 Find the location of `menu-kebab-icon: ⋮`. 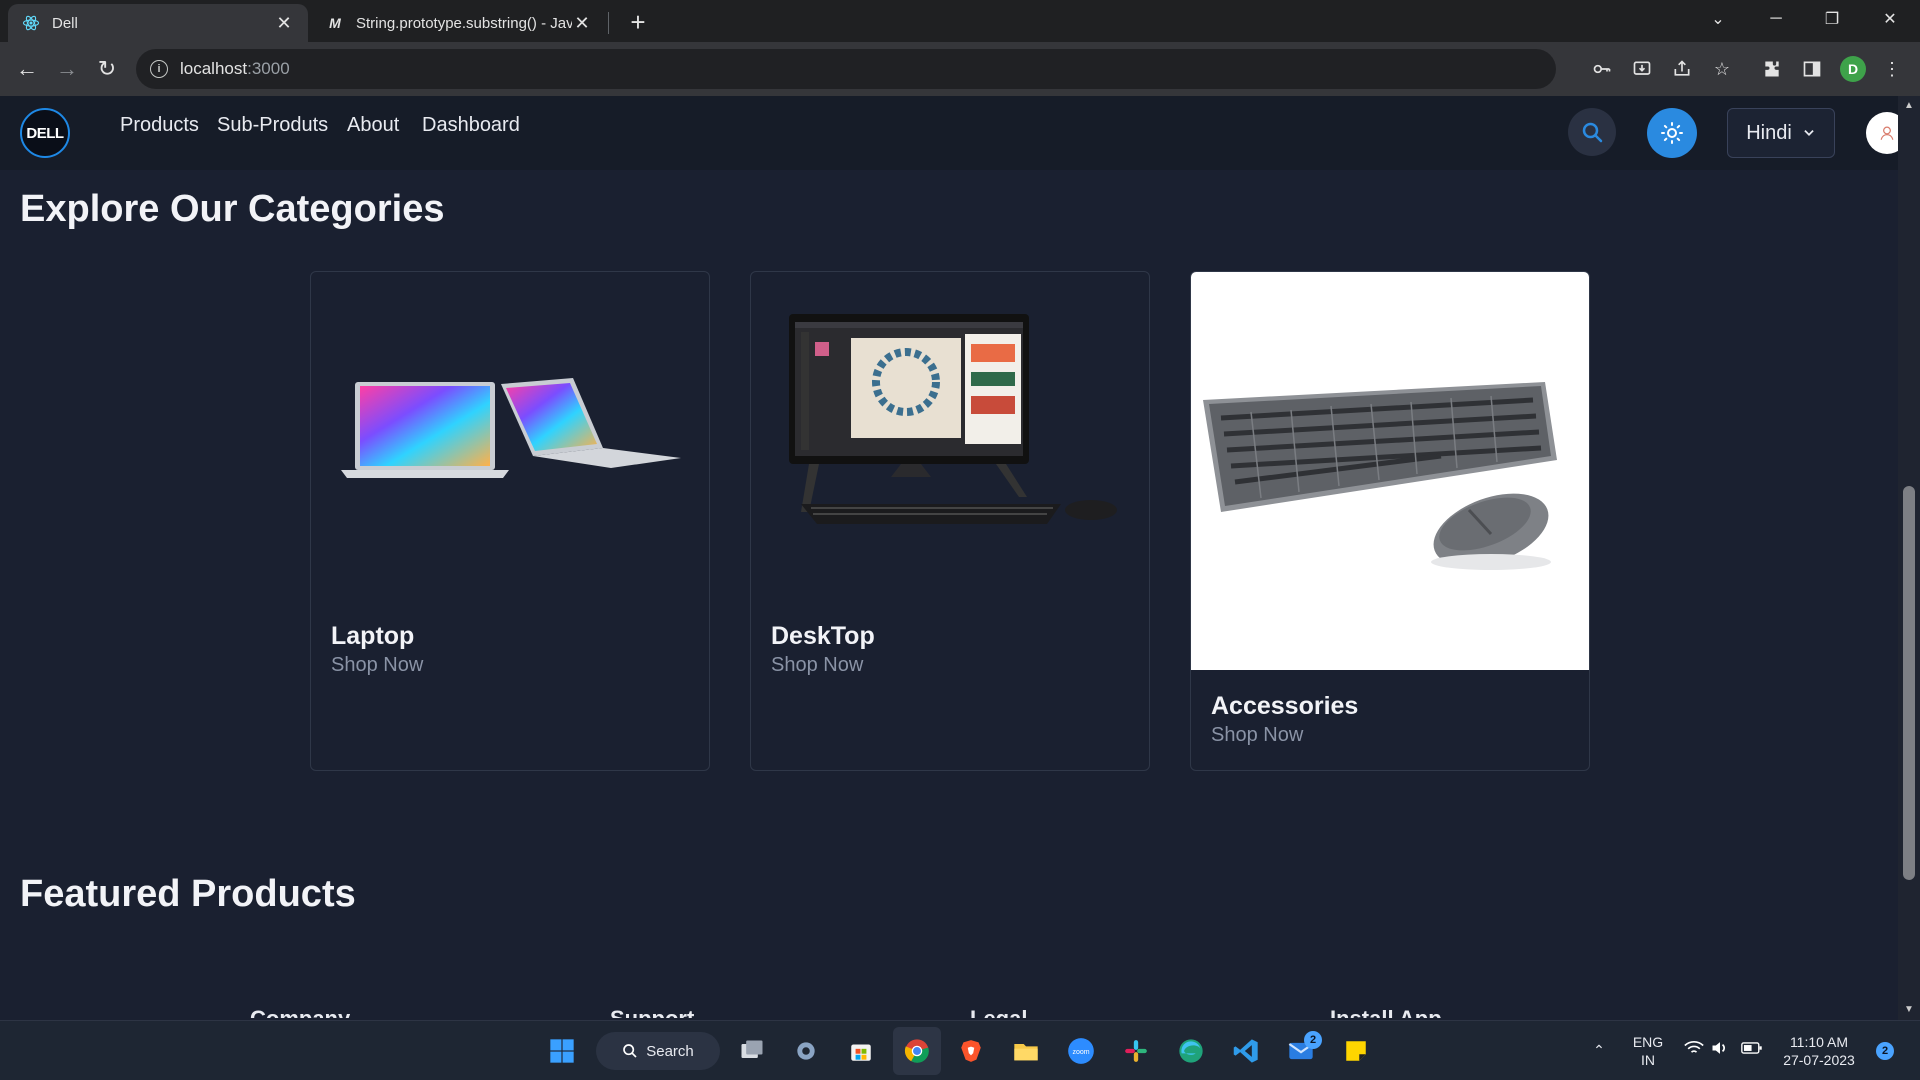

menu-kebab-icon: ⋮ is located at coordinates (1892, 69).